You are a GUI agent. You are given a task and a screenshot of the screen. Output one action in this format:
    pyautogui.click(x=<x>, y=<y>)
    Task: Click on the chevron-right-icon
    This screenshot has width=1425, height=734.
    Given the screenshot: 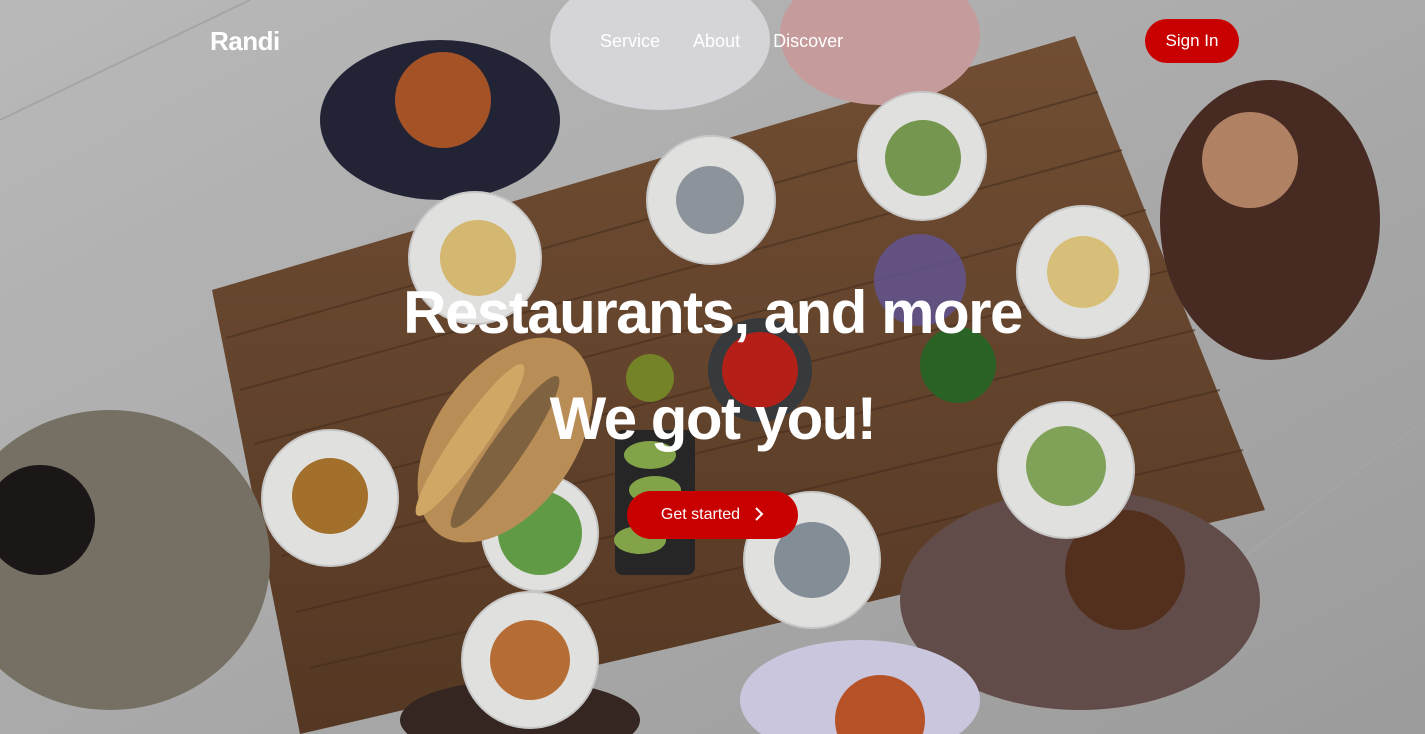 What is the action you would take?
    pyautogui.click(x=759, y=515)
    